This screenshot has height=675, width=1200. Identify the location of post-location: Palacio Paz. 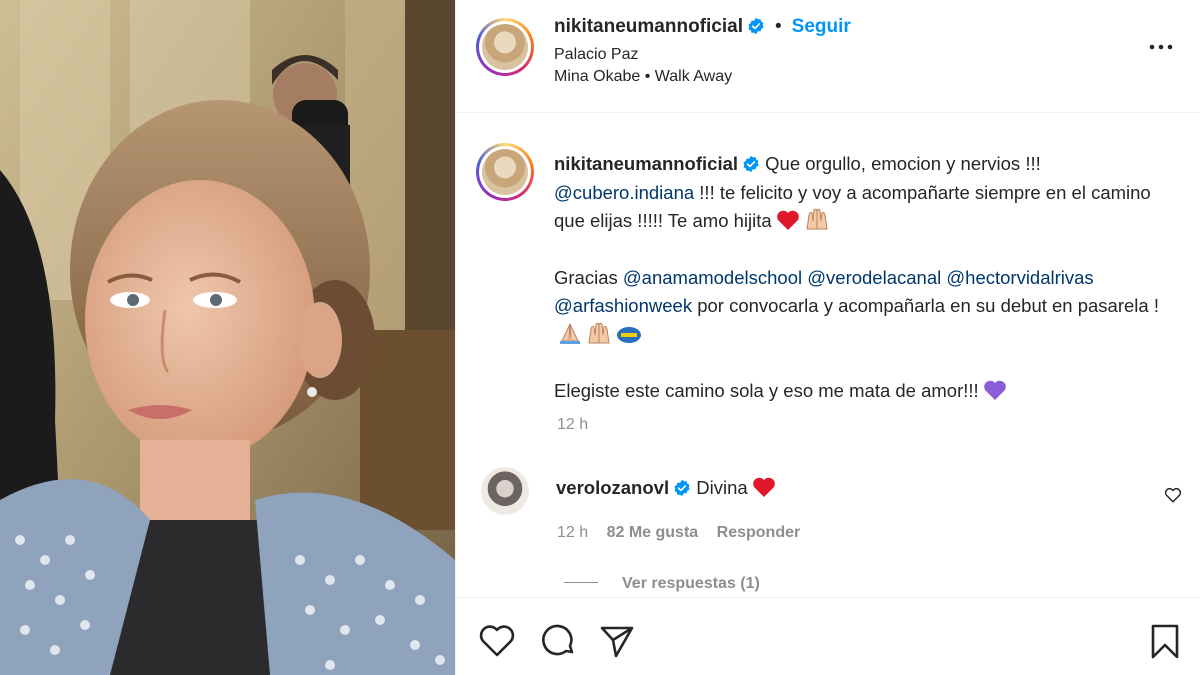
(596, 55).